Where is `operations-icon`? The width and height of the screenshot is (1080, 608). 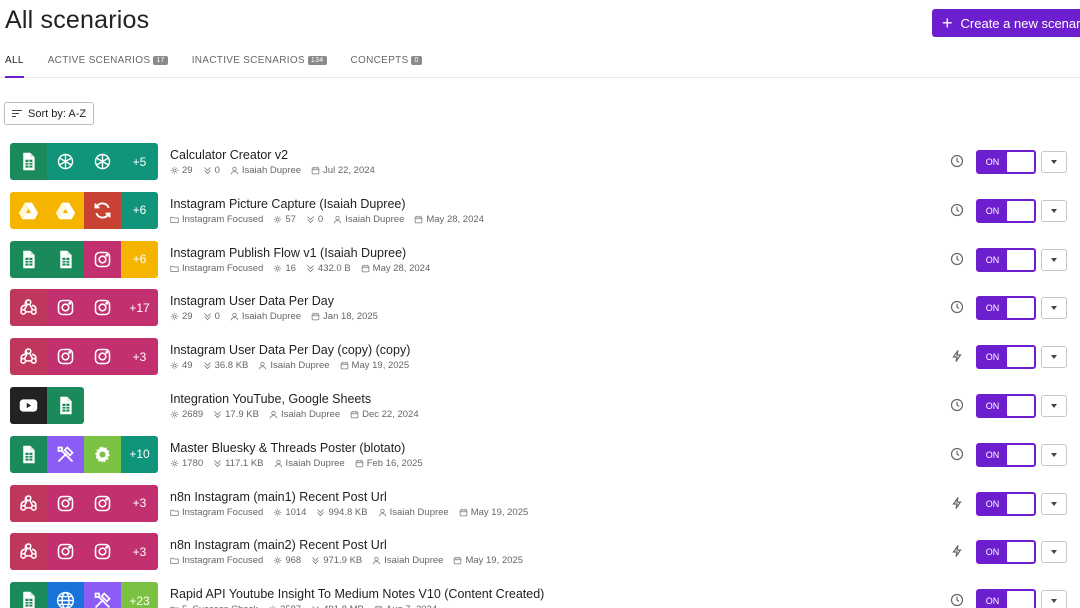 operations-icon is located at coordinates (279, 560).